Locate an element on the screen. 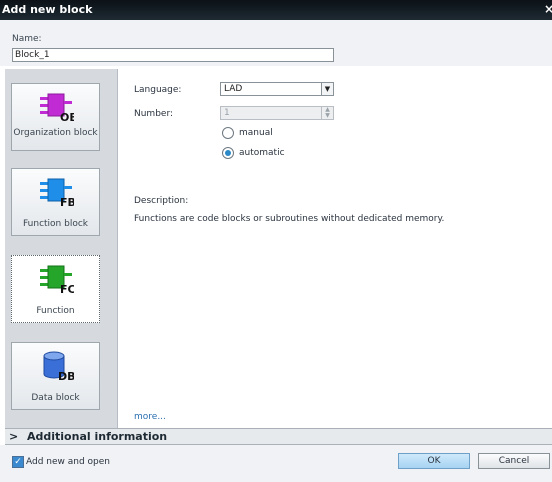  block-label: Organization block is located at coordinates (55, 133).